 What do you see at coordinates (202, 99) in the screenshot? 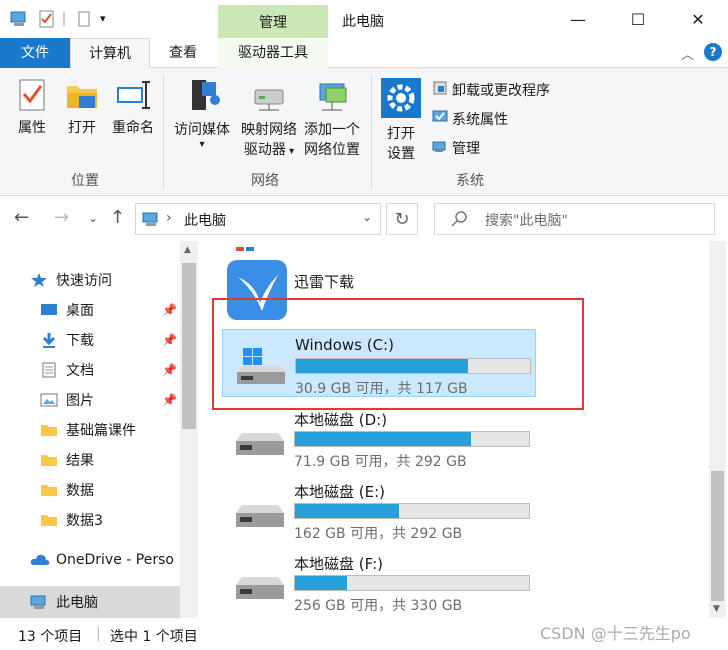
I see `media-server-icon` at bounding box center [202, 99].